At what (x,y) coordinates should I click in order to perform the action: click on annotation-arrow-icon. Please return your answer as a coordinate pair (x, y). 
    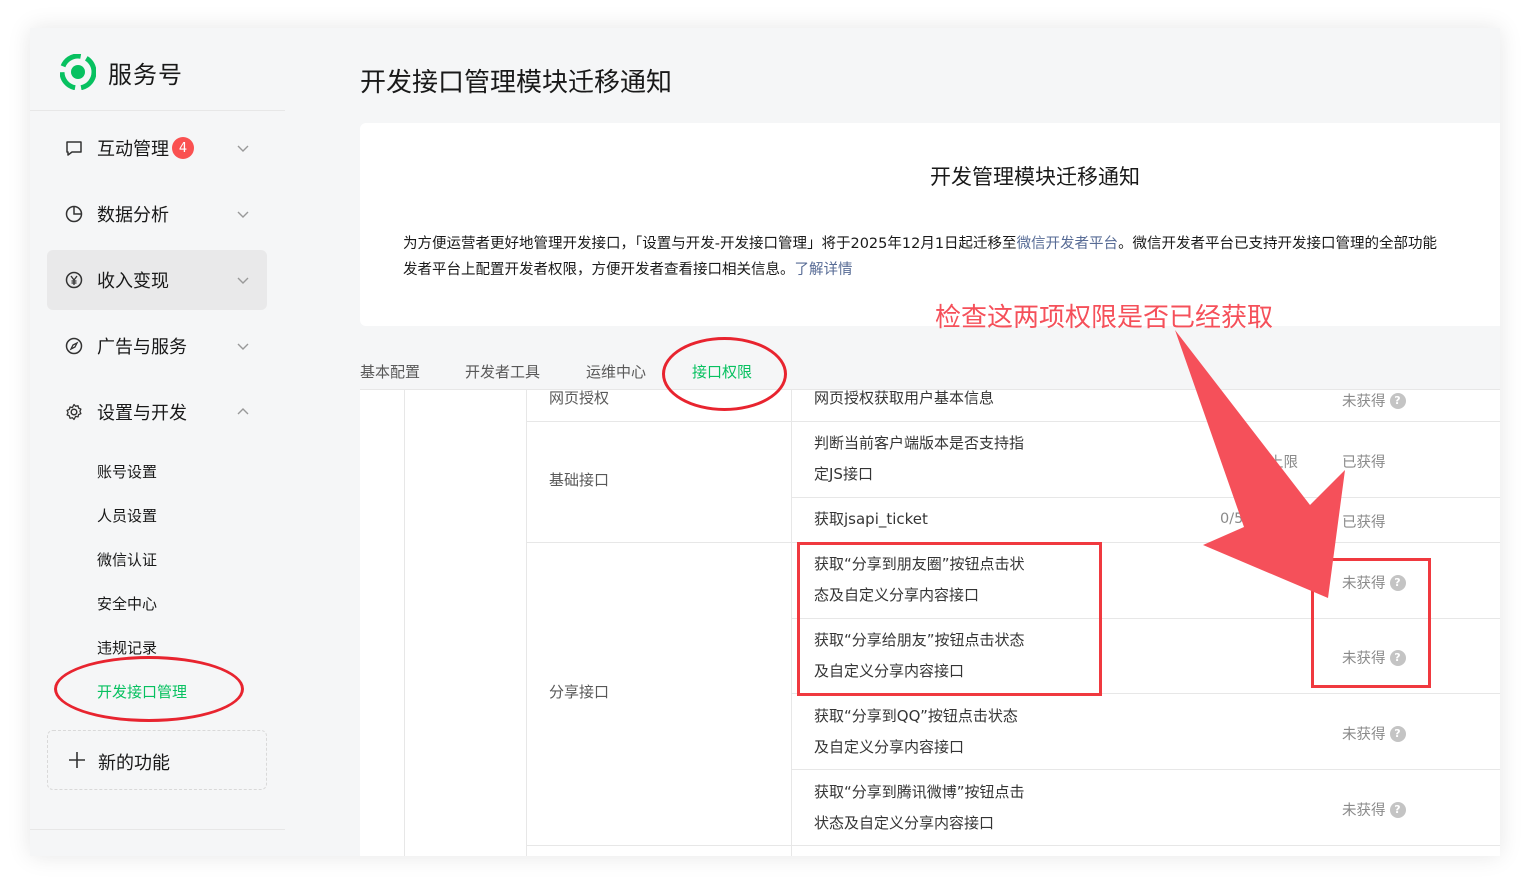
    Looking at the image, I should click on (1260, 464).